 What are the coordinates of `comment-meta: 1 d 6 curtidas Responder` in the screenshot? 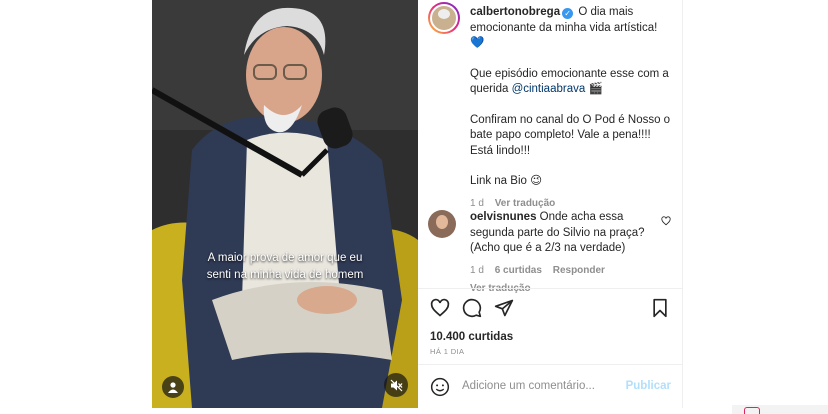 It's located at (562, 271).